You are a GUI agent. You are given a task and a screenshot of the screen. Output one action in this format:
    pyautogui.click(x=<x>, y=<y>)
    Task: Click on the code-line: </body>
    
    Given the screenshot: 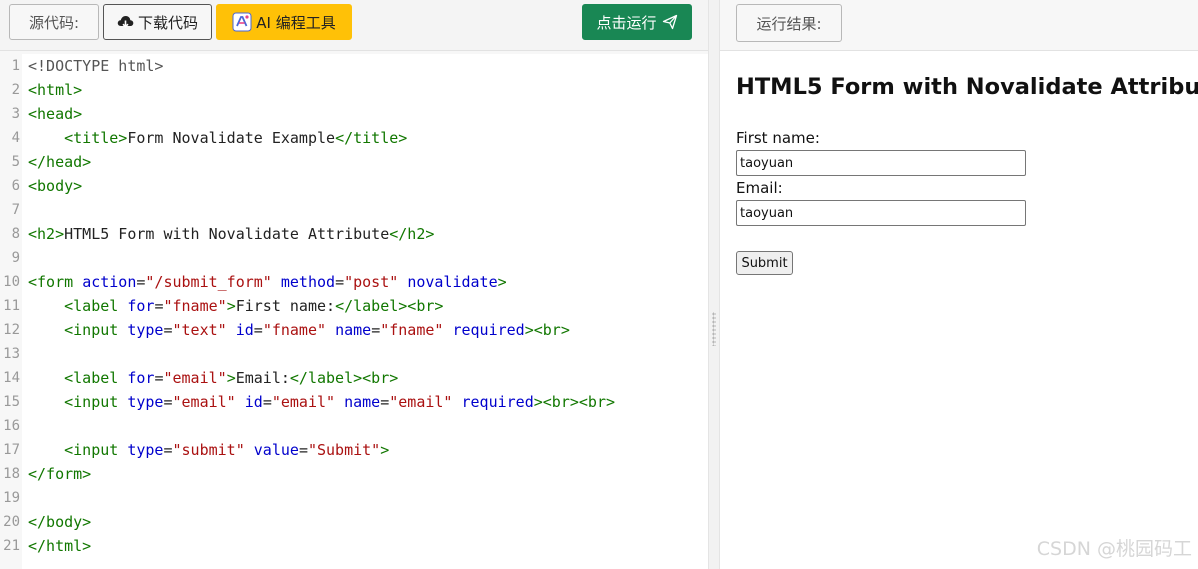 What is the action you would take?
    pyautogui.click(x=59, y=522)
    